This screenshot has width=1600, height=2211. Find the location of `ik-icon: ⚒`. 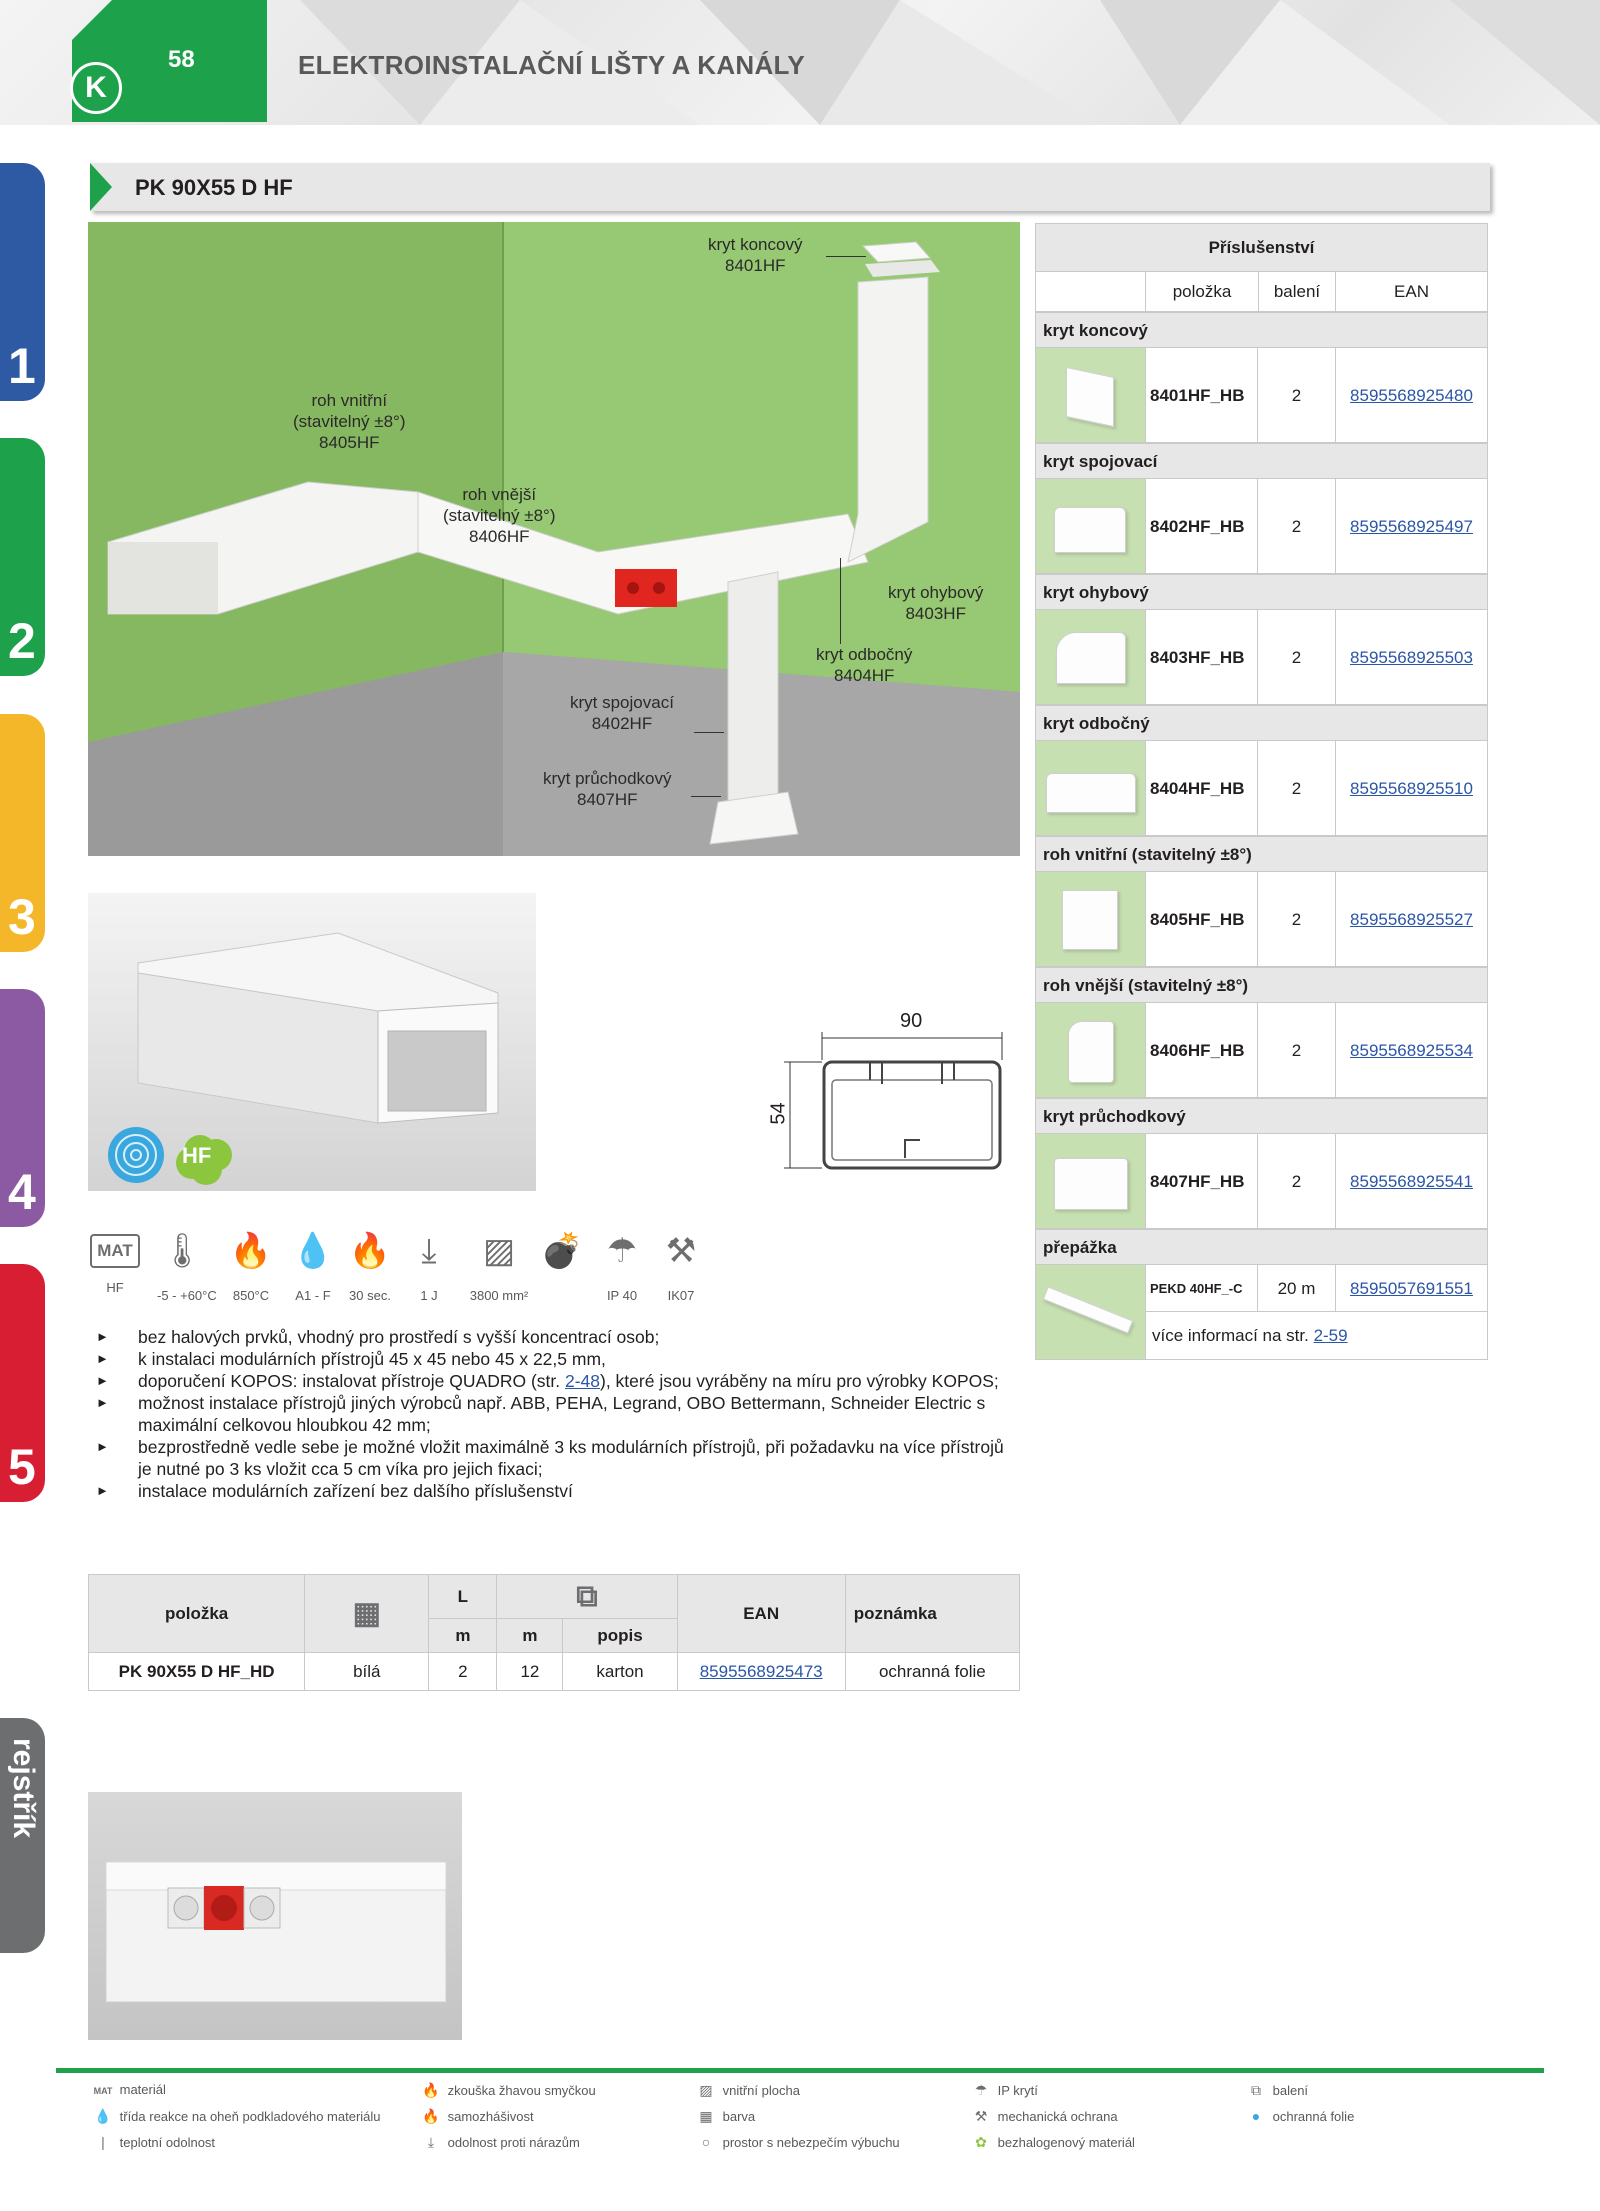

ik-icon: ⚒ is located at coordinates (981, 2116).